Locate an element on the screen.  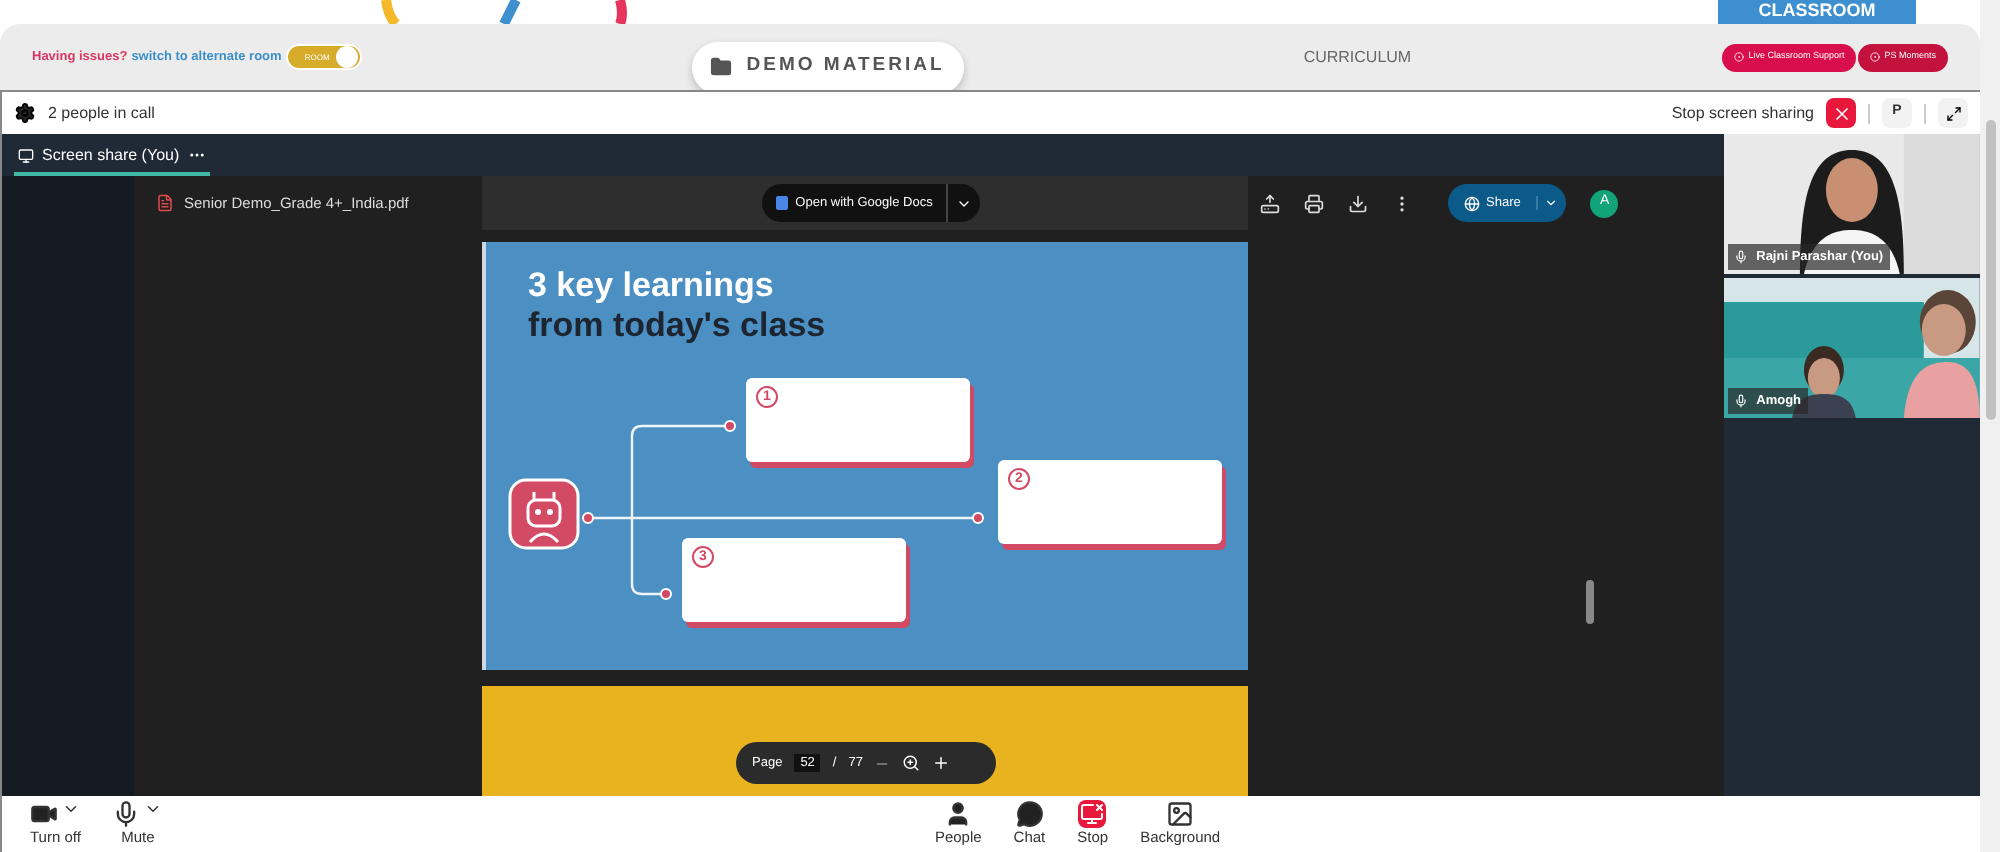
folder-icon is located at coordinates (721, 67).